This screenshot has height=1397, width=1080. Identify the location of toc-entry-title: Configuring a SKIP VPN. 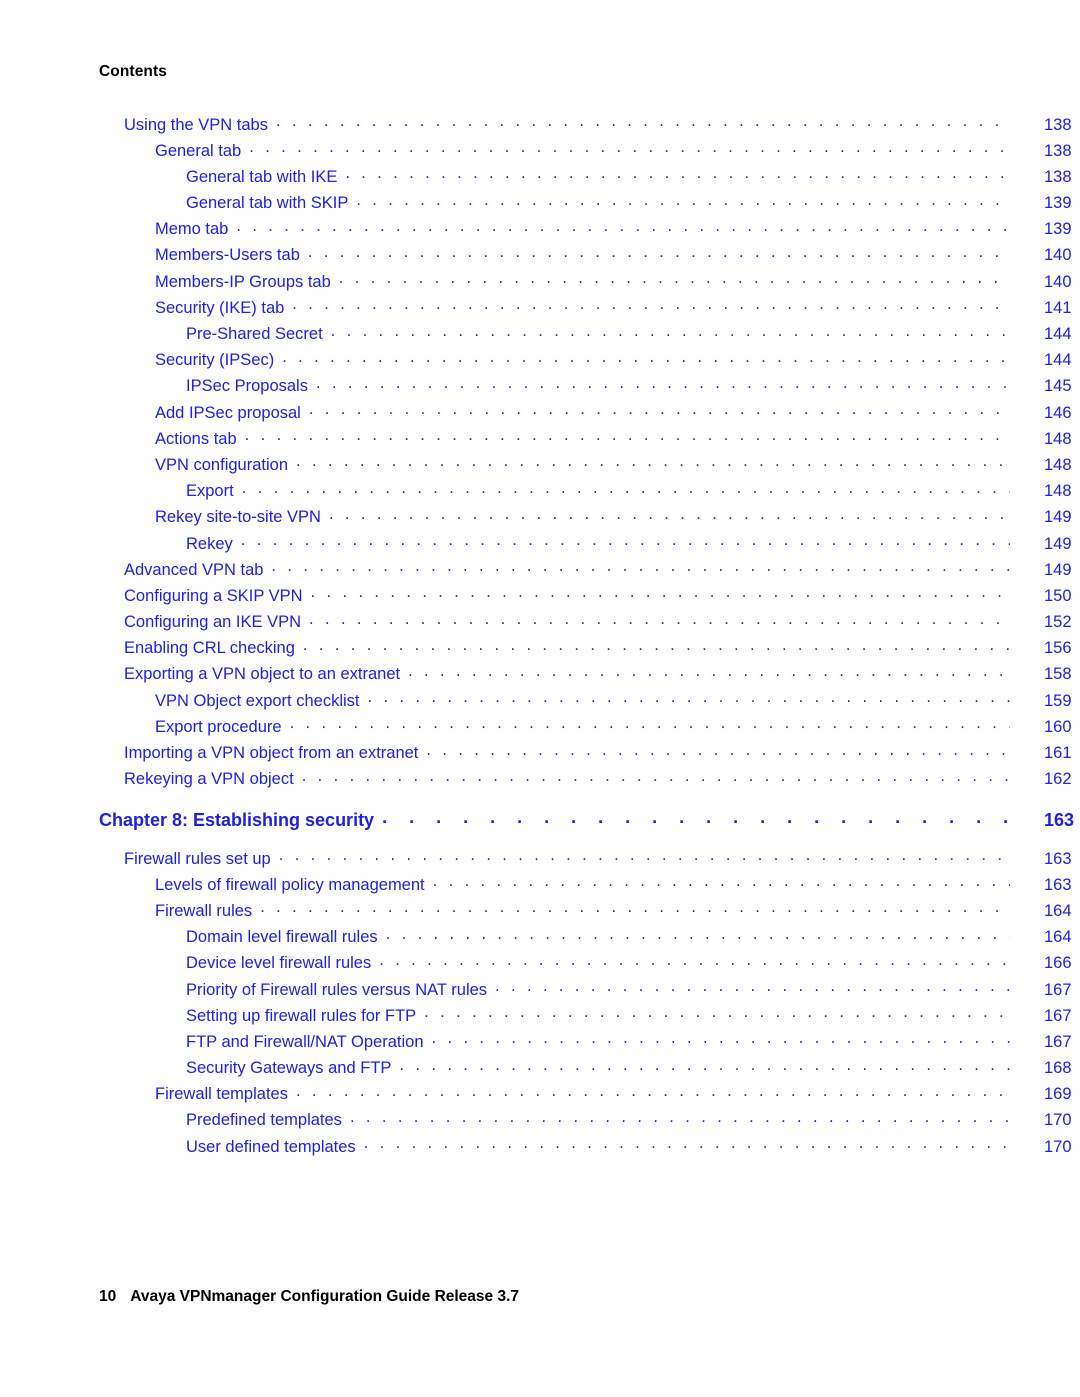
(213, 595).